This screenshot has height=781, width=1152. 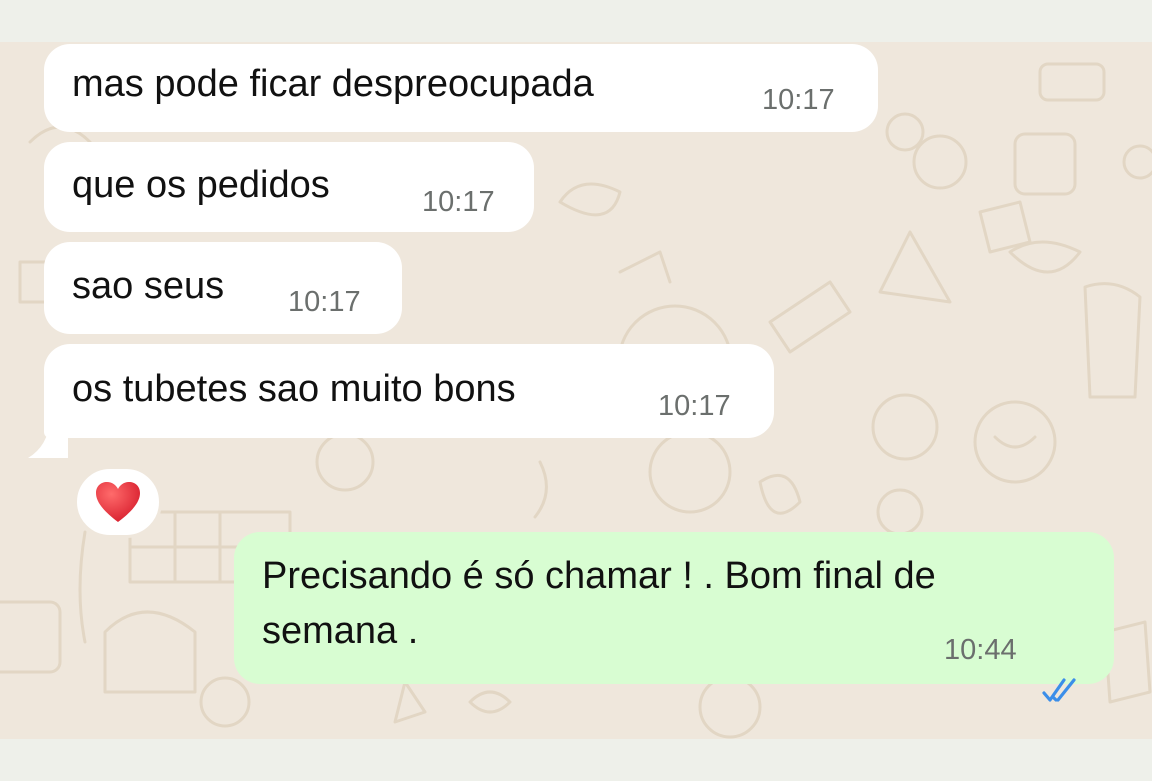 What do you see at coordinates (148, 286) in the screenshot?
I see `message-text: sao seus` at bounding box center [148, 286].